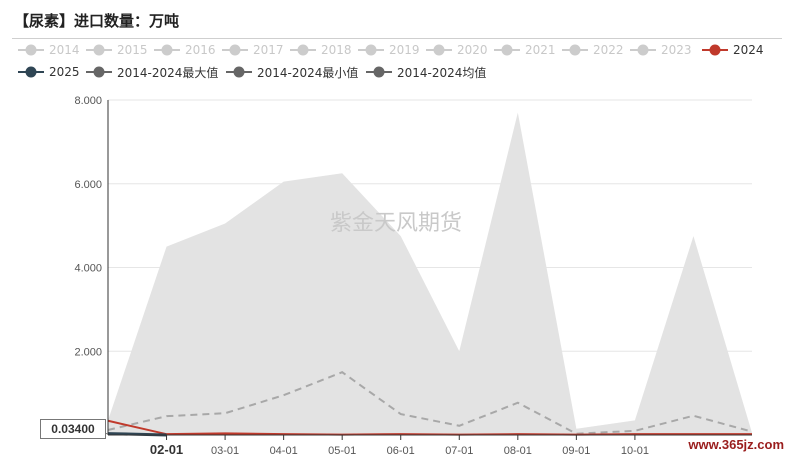 The image size is (792, 460). Describe the element at coordinates (88, 269) in the screenshot. I see `y-tick-label: 4.000` at that location.